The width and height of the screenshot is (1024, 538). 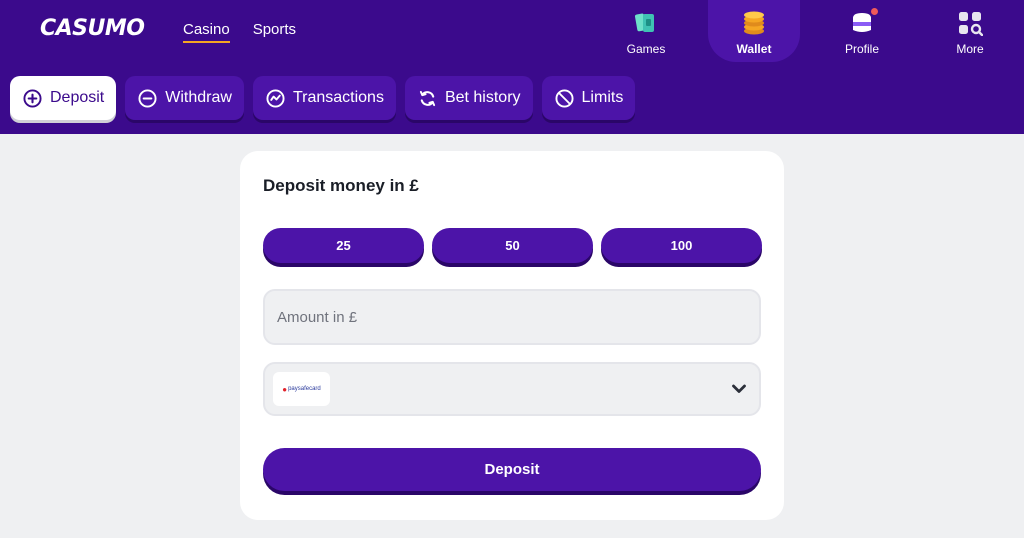 I want to click on nav-games: Games, so click(x=646, y=31).